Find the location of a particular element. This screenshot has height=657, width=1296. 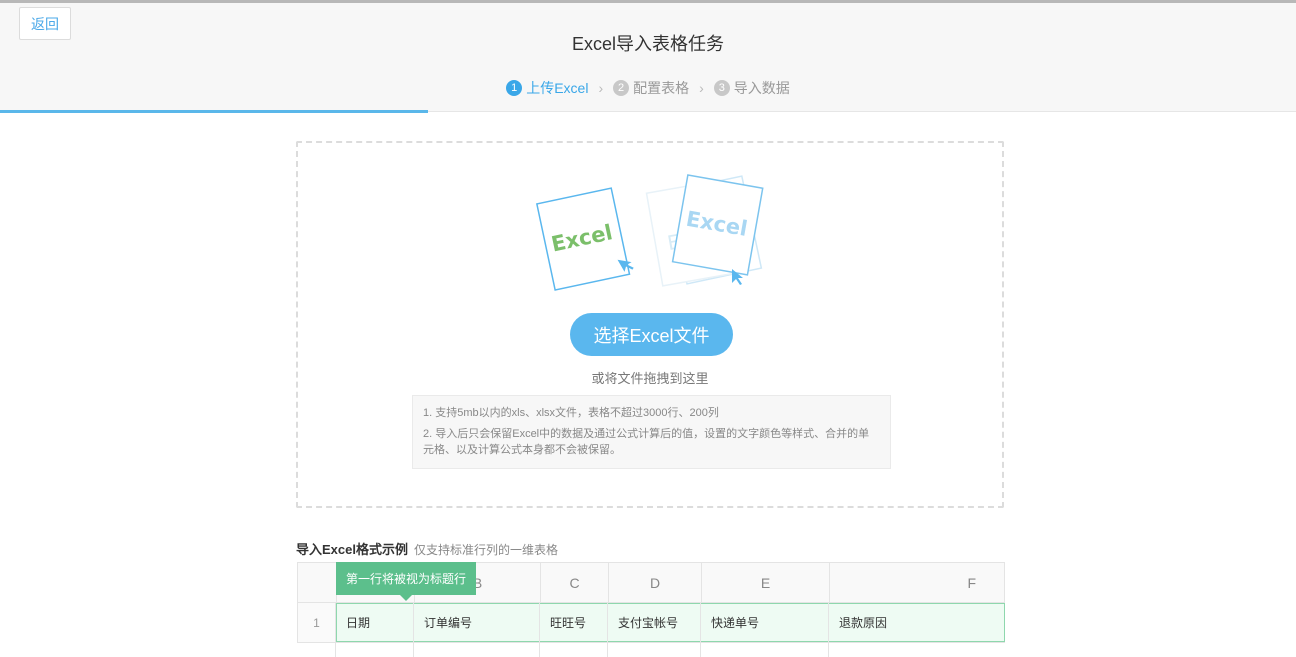

step-import-data: 3 导入数据 is located at coordinates (751, 88).